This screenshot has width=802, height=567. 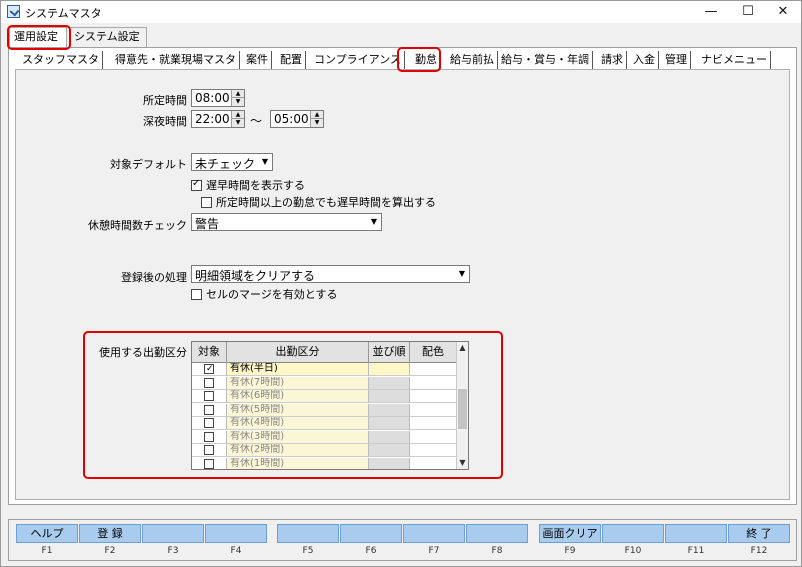 What do you see at coordinates (61, 60) in the screenshot?
I see `subtab-staff-master: スタッフマスタ` at bounding box center [61, 60].